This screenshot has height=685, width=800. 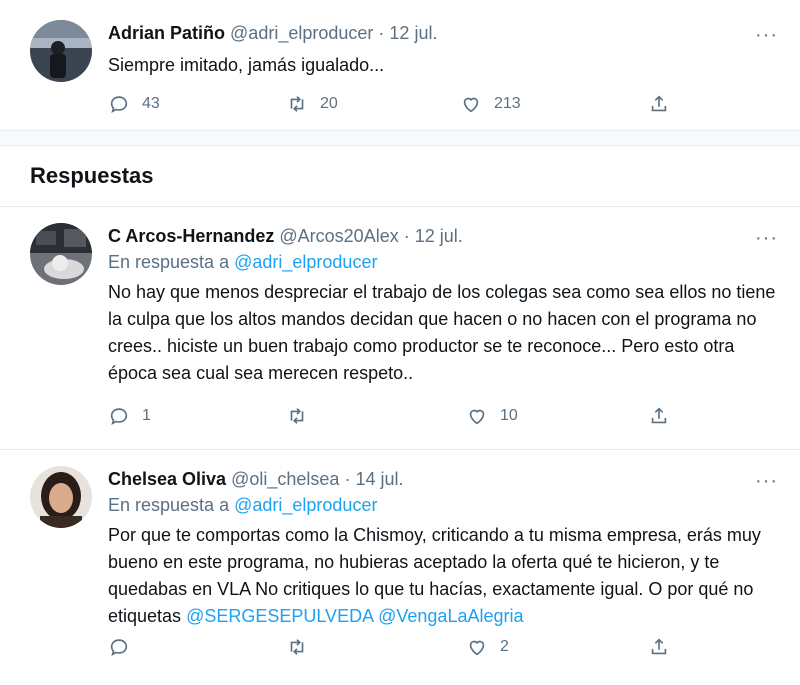 I want to click on reply-button: 43, so click(x=134, y=104).